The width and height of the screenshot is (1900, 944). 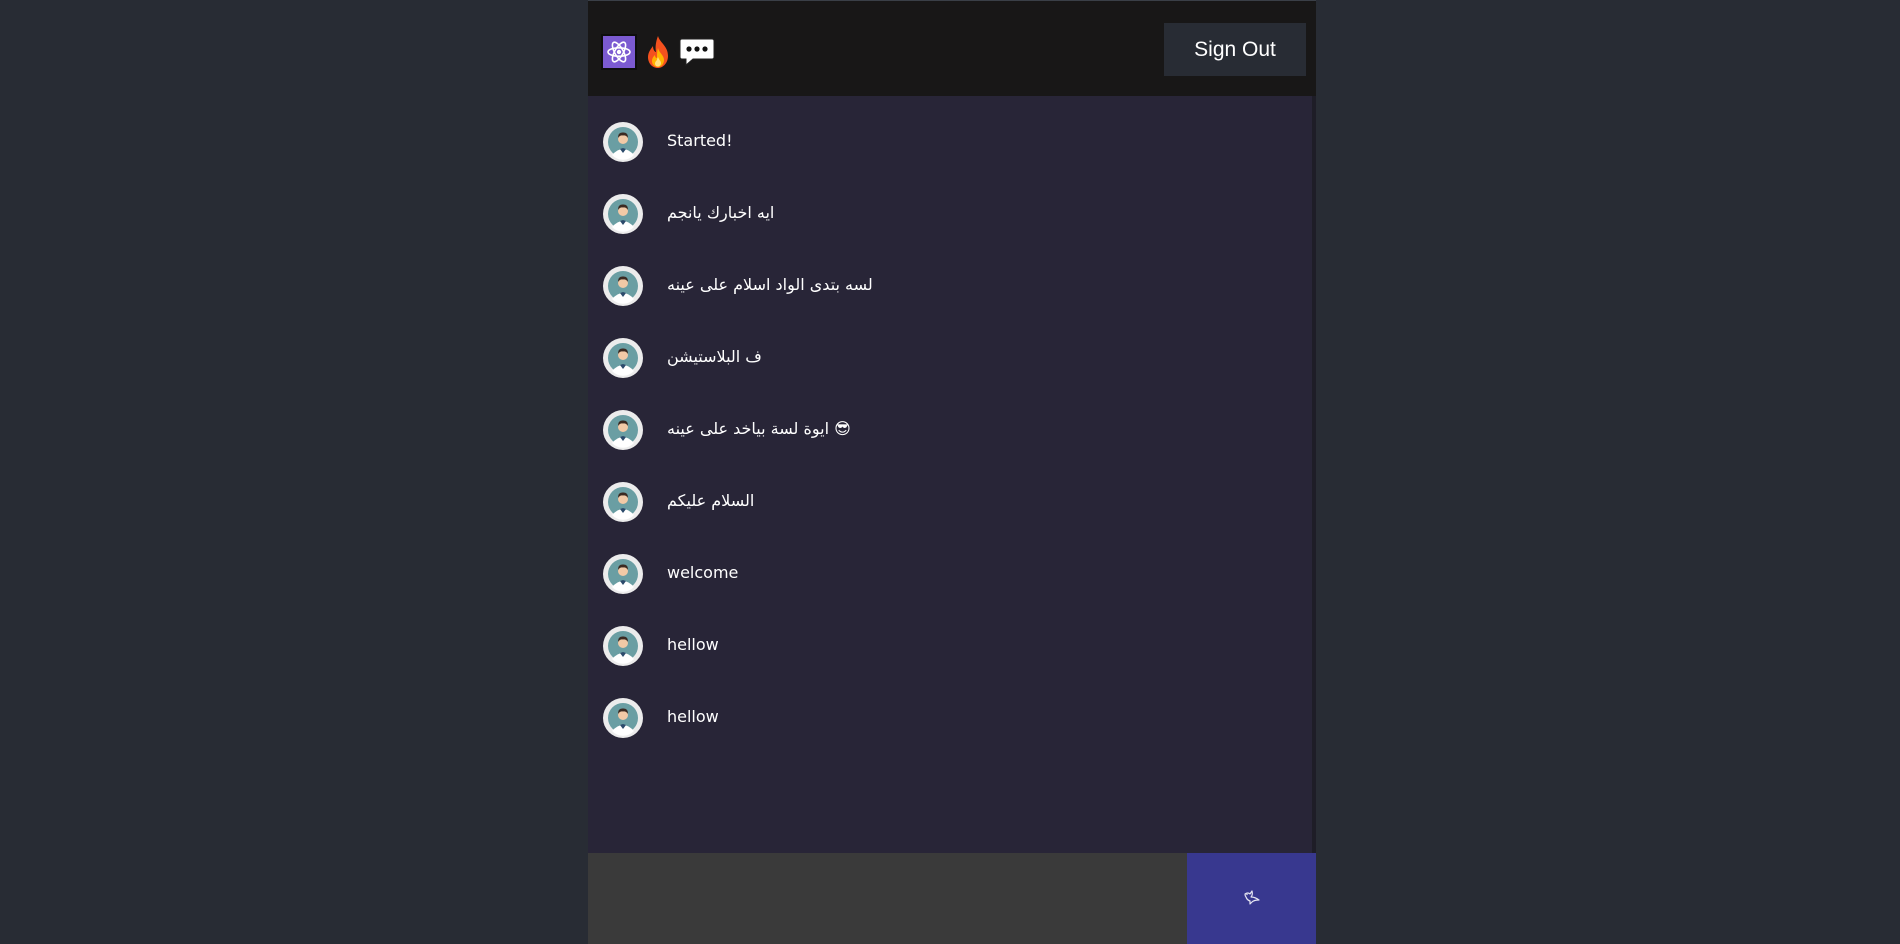 What do you see at coordinates (759, 428) in the screenshot?
I see `message-text: ايوة لسة بياخد على عينه 😎` at bounding box center [759, 428].